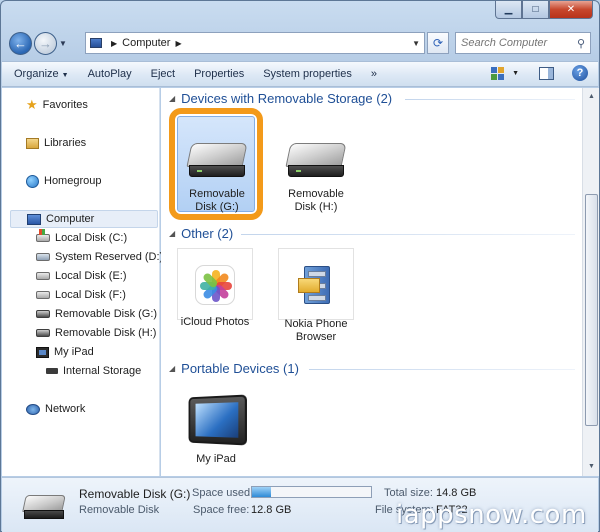  What do you see at coordinates (316, 178) in the screenshot?
I see `drive-tile-h: Removable Disk (H:)` at bounding box center [316, 178].